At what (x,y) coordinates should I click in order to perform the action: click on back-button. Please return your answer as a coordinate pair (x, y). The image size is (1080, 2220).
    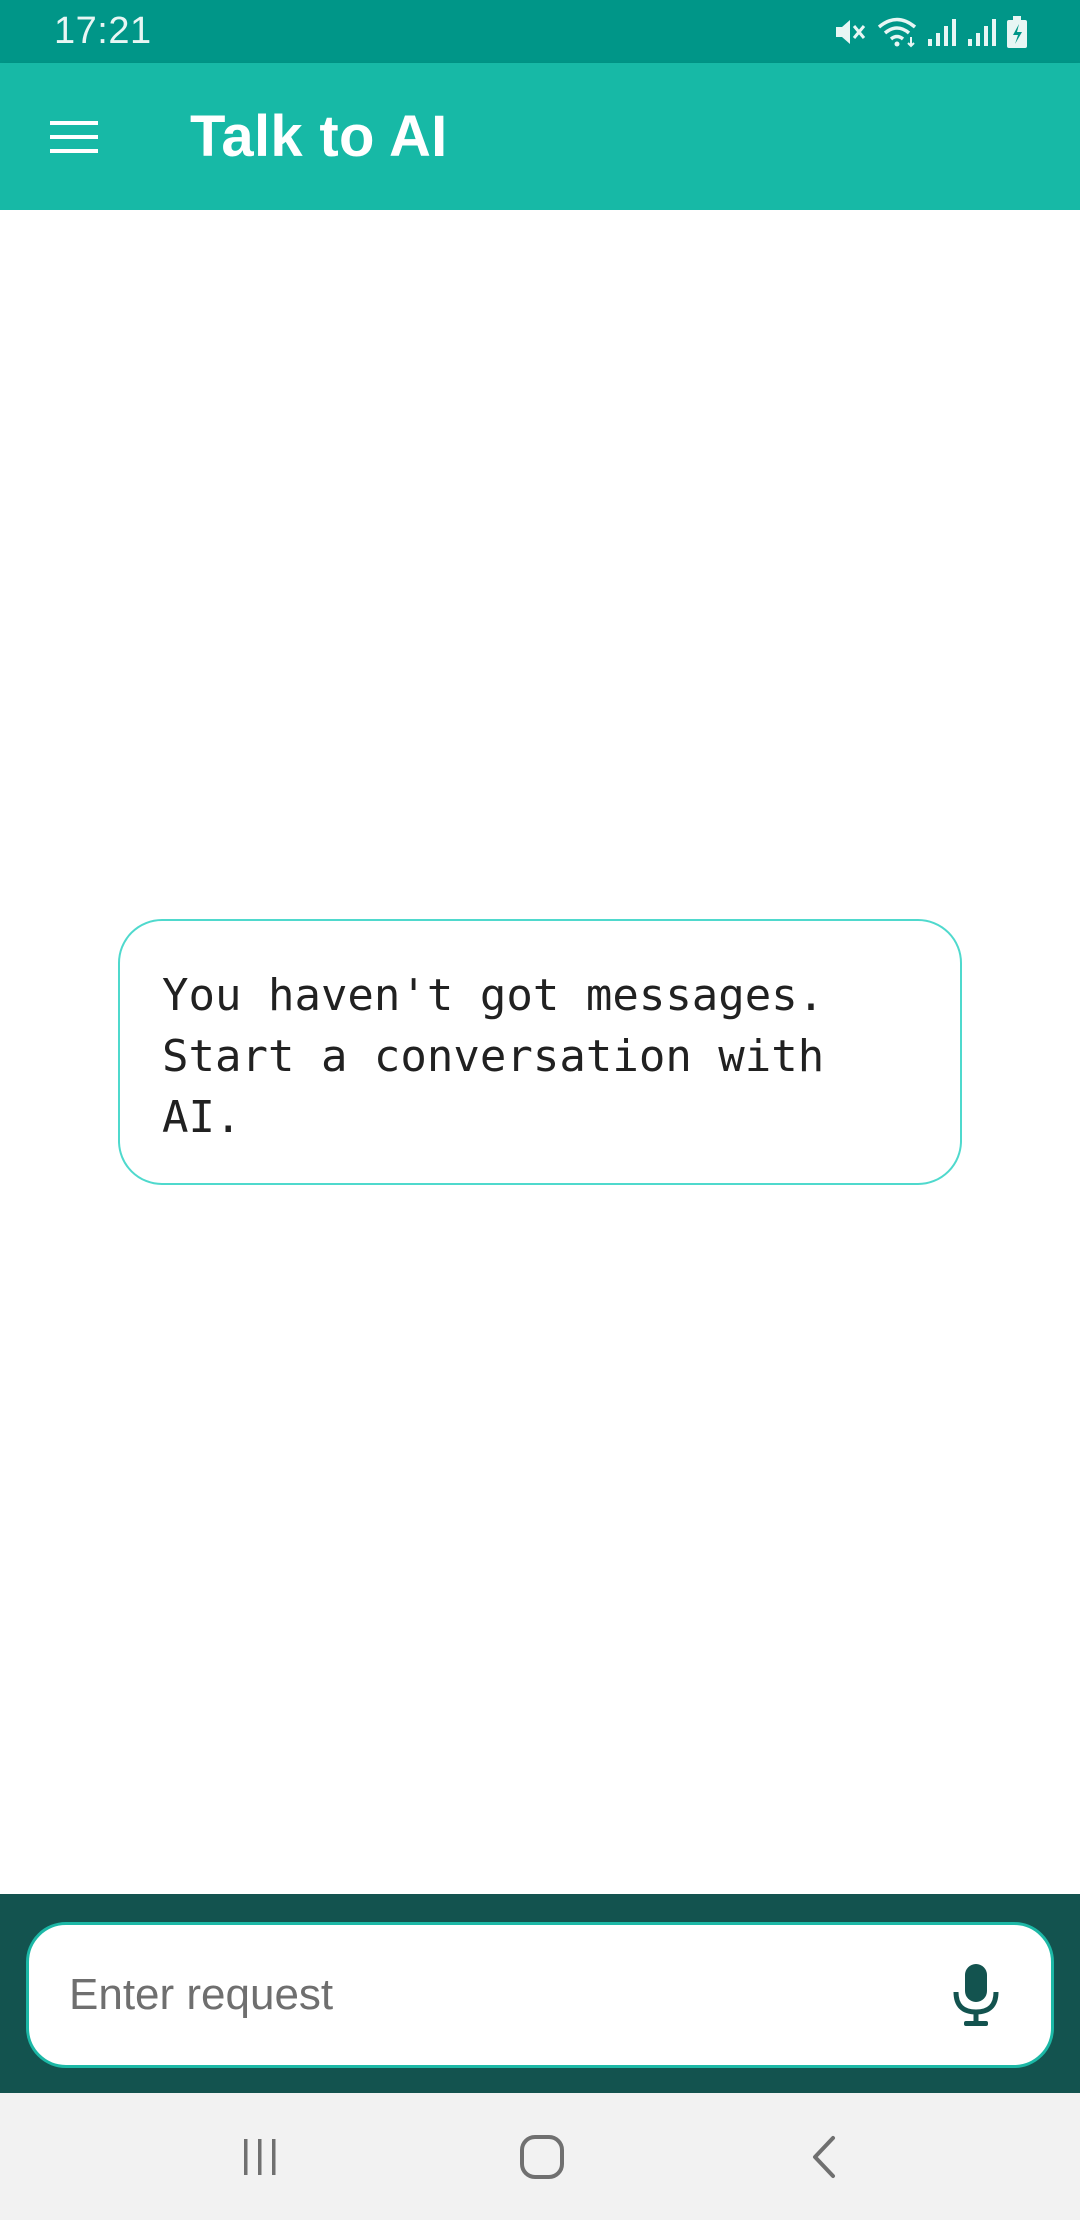
    Looking at the image, I should click on (824, 2156).